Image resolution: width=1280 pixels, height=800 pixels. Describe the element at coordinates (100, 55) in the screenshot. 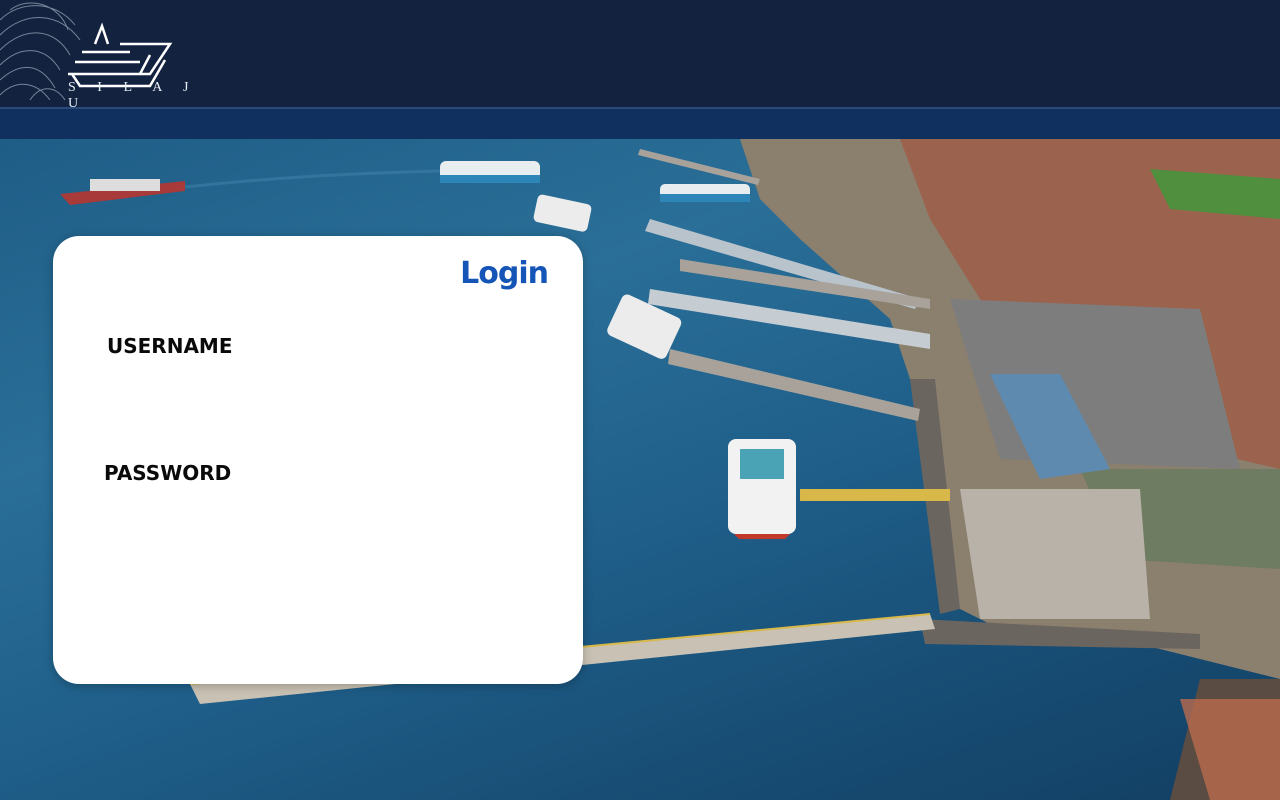

I see `silaju-logo: S I L A J U` at that location.